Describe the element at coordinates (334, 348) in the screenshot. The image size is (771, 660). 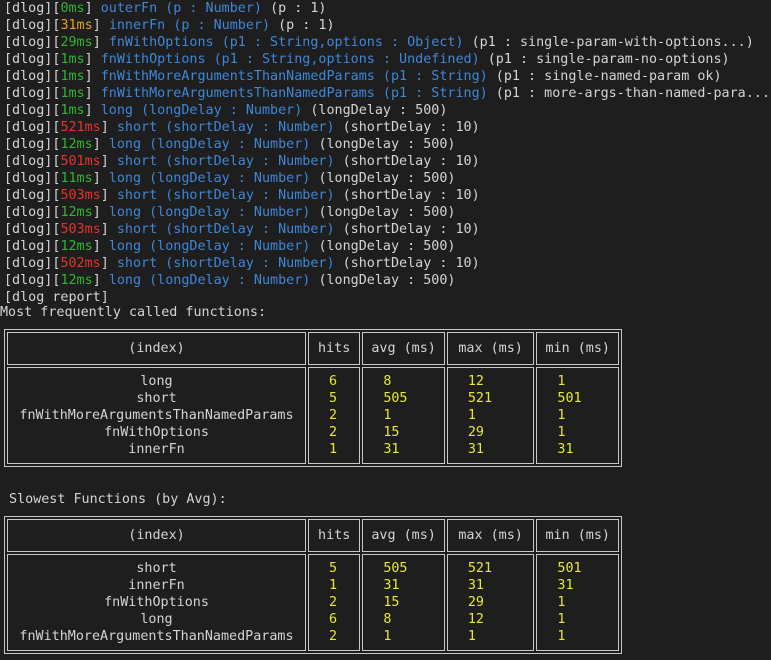
I see `column-header: hits` at that location.